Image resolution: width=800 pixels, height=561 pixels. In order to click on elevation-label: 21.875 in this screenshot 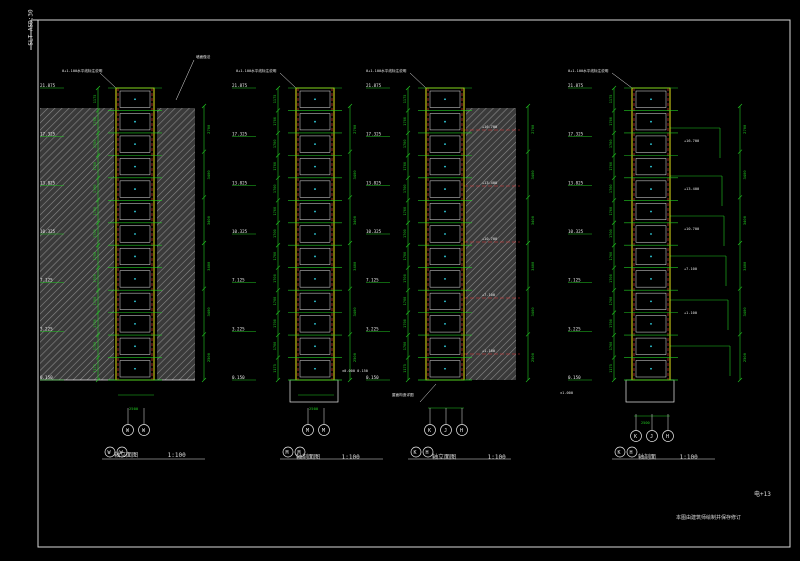, I will do `click(576, 85)`.